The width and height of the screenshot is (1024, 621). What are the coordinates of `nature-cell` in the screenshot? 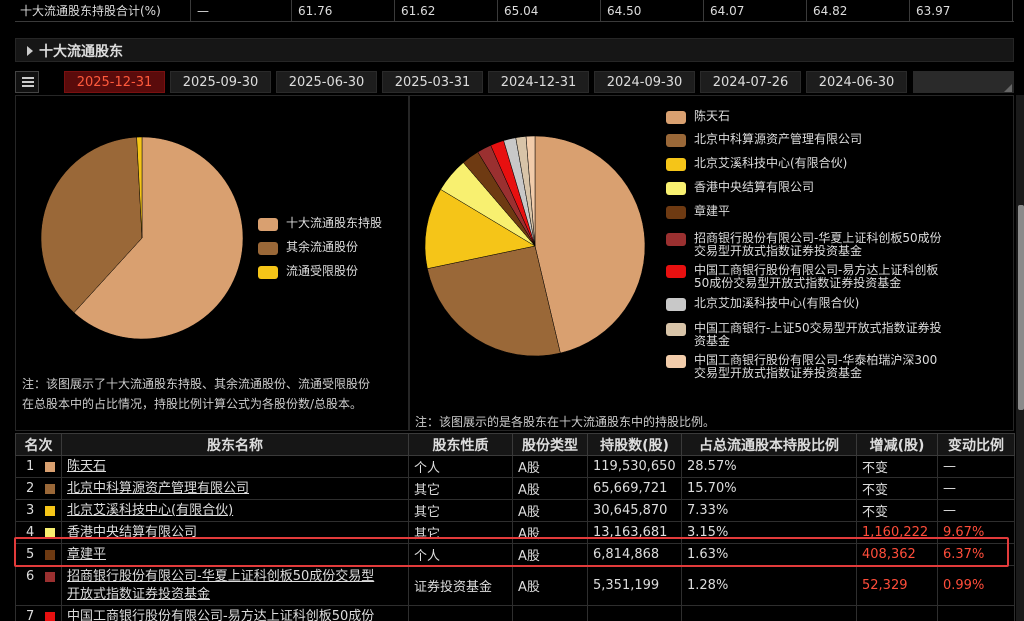 It's located at (460, 613).